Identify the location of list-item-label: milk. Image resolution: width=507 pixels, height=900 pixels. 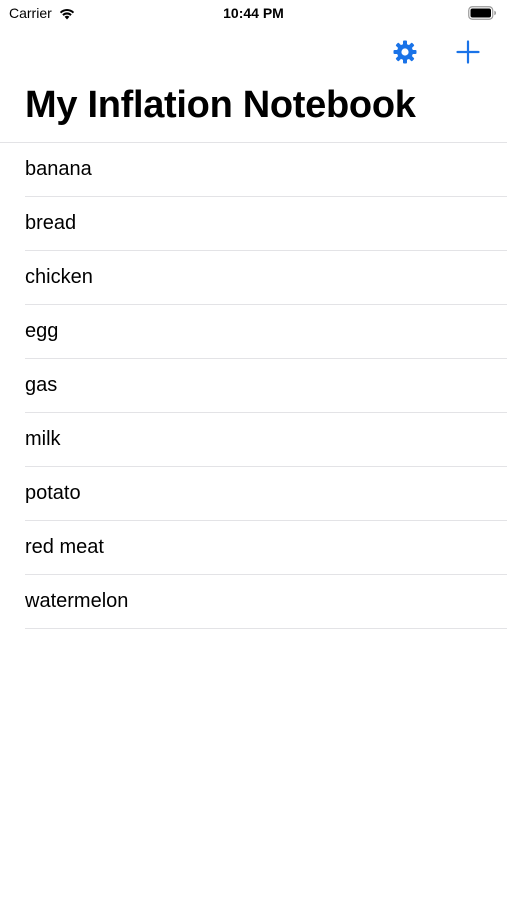
(43, 439).